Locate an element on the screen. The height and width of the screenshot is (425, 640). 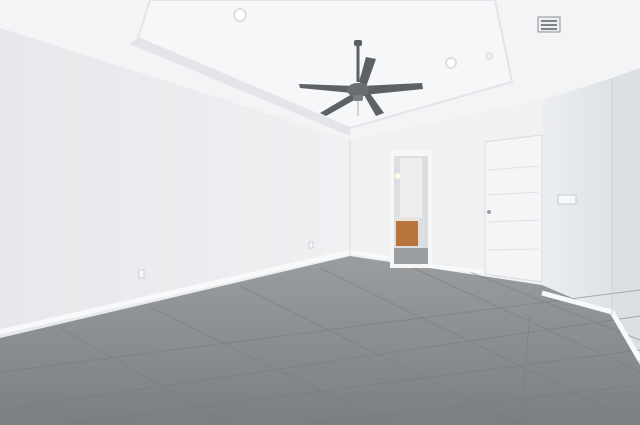
vanity-countertop is located at coordinates (407, 219).